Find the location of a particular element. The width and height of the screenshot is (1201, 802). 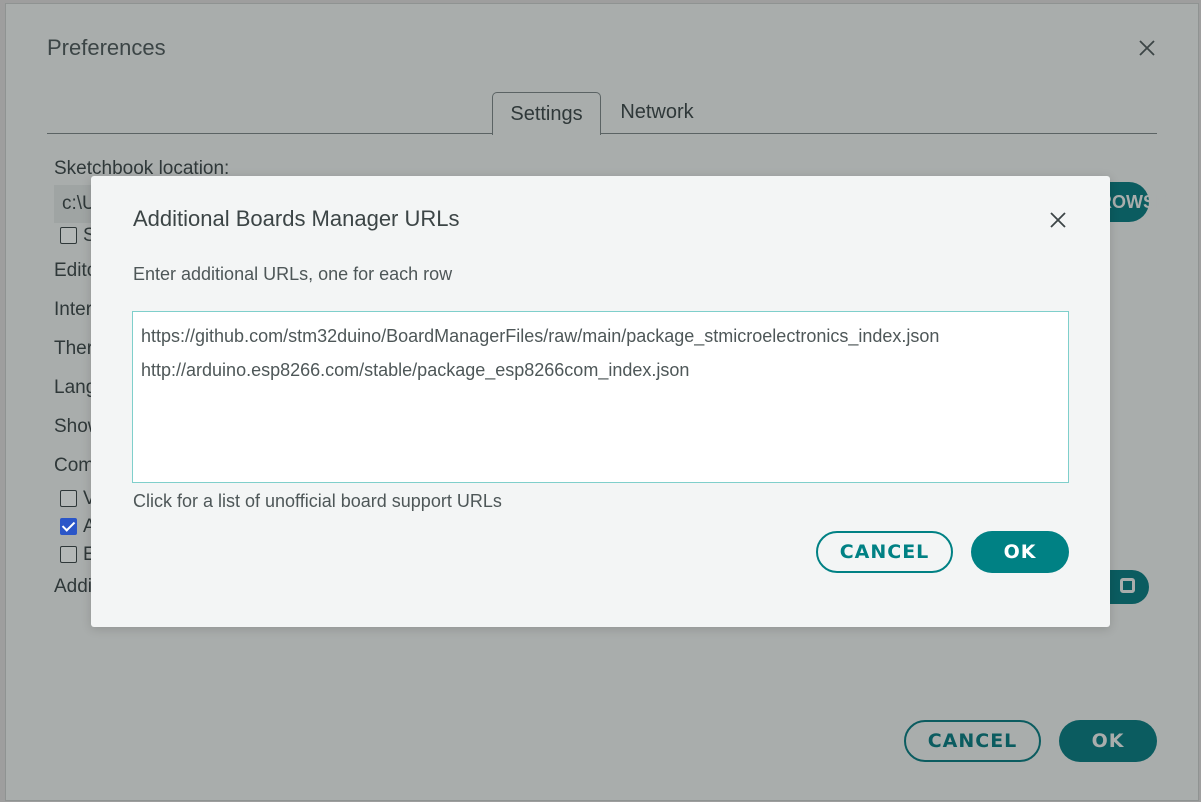

tab-network-label: Network is located at coordinates (657, 112).